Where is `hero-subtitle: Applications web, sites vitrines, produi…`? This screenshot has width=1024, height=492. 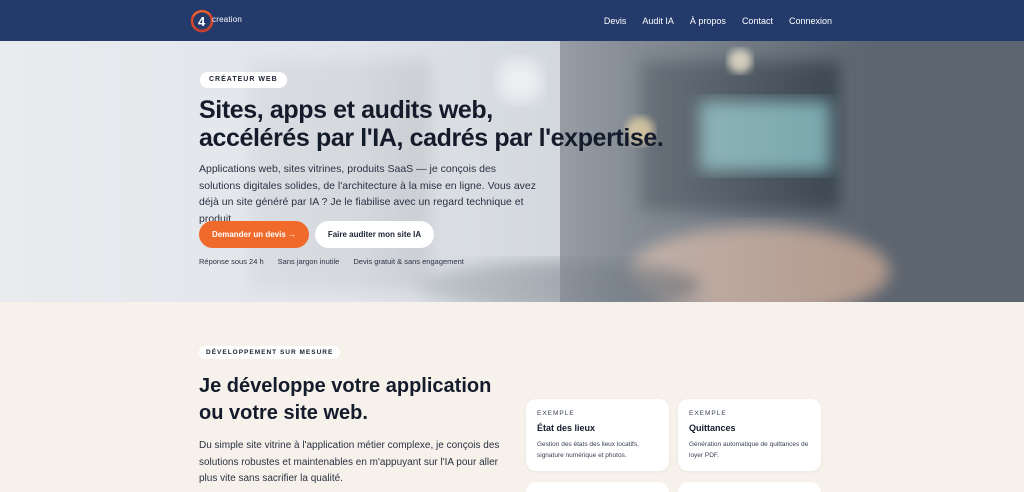
hero-subtitle: Applications web, sites vitrines, produi… is located at coordinates (368, 194).